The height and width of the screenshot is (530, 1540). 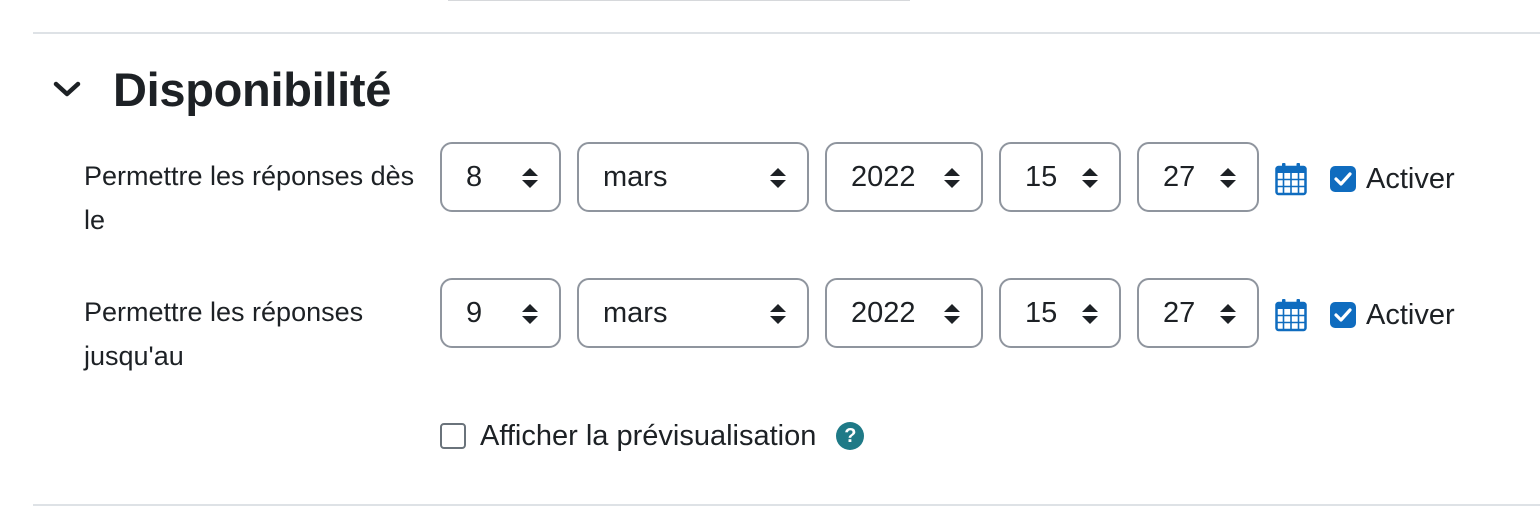 What do you see at coordinates (500, 177) in the screenshot?
I see `day-select: 8` at bounding box center [500, 177].